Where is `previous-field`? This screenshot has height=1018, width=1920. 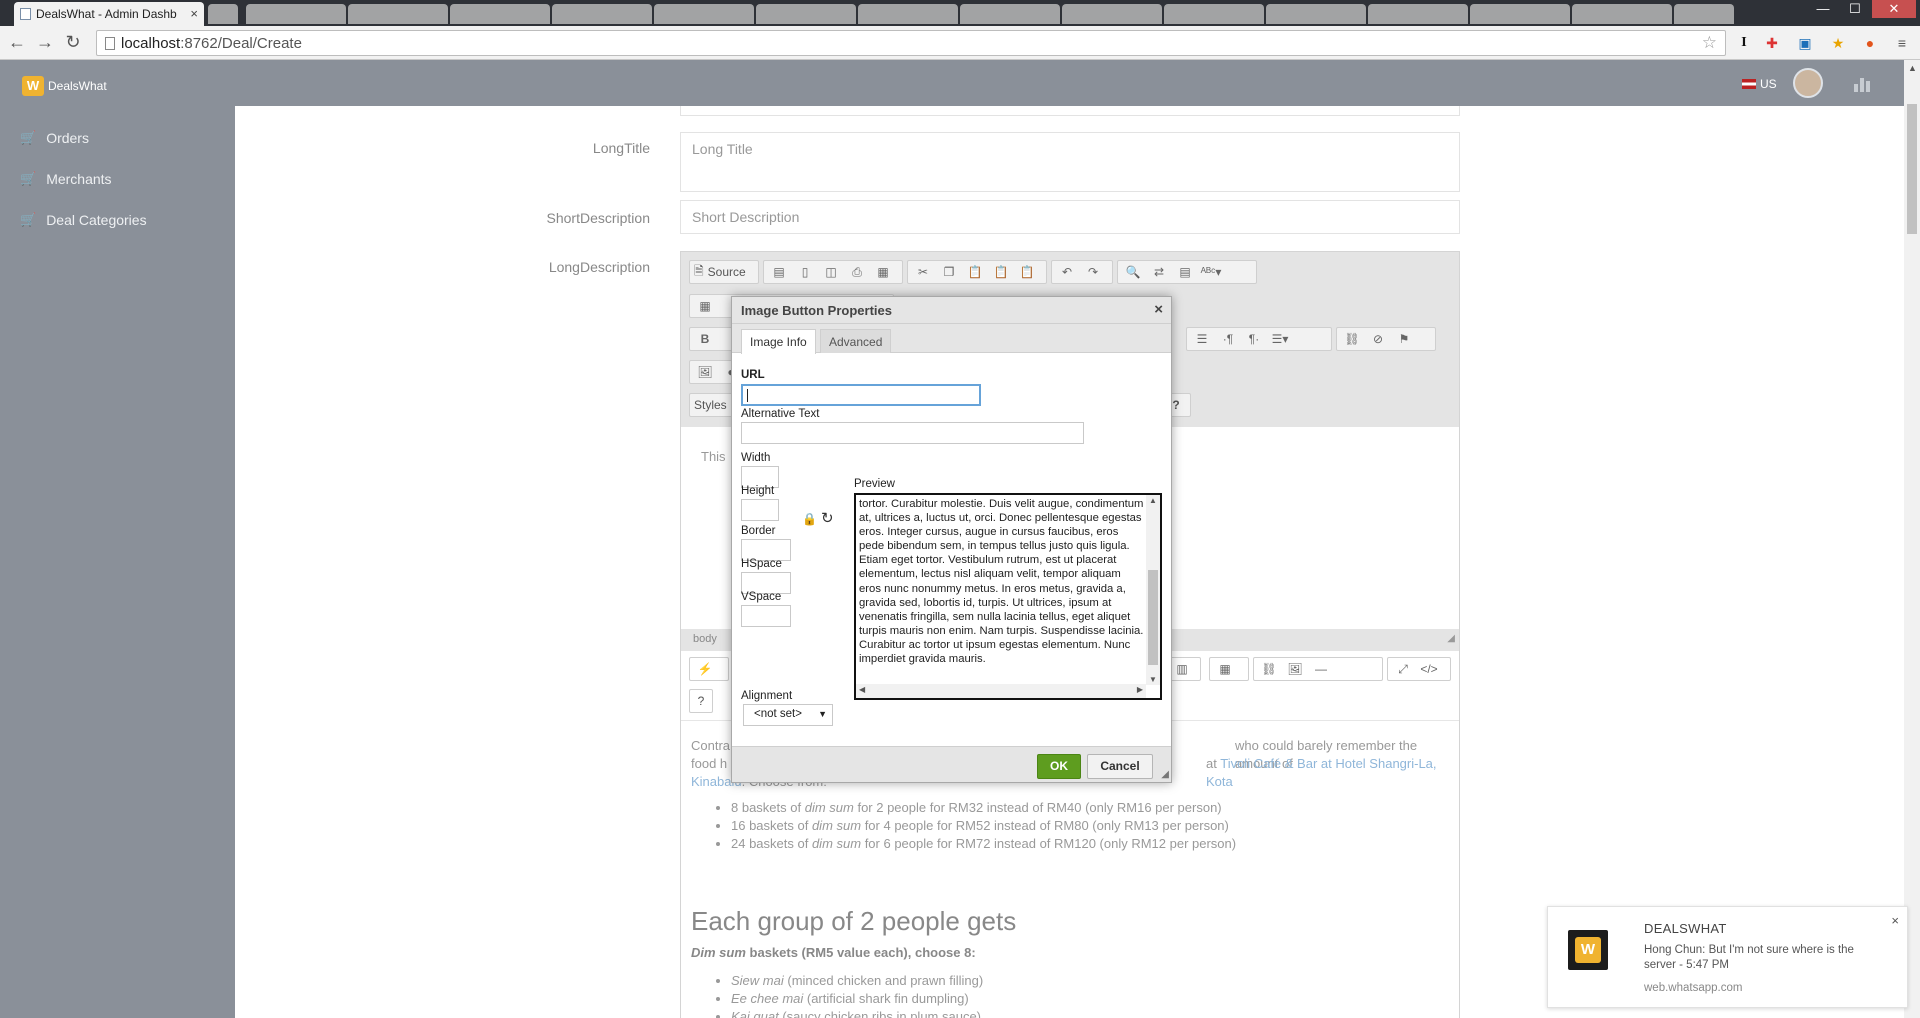
previous-field is located at coordinates (1070, 111).